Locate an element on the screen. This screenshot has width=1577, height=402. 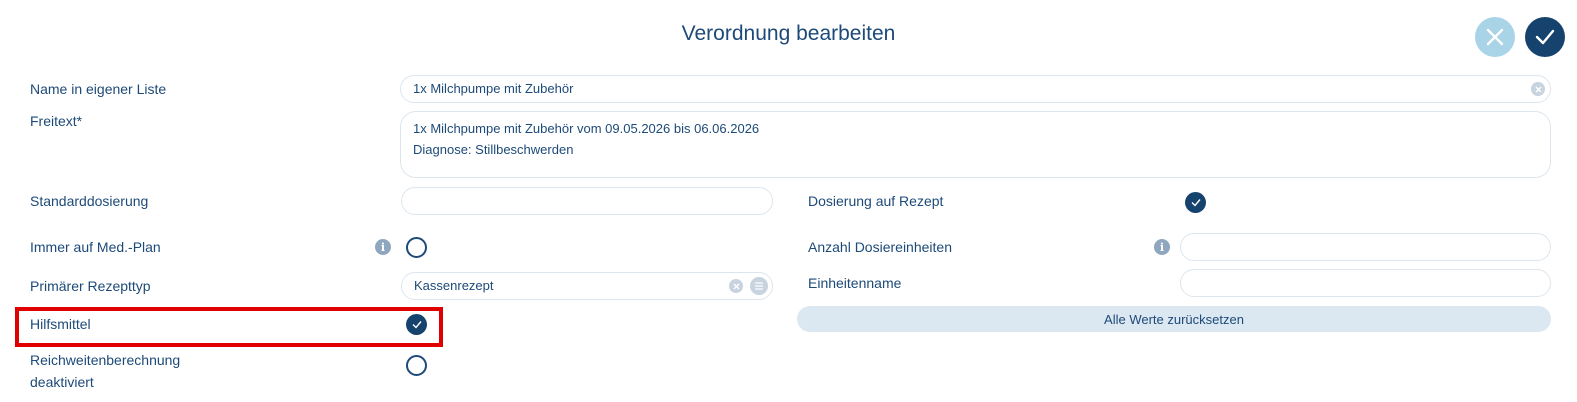
name-in-list-value: 1x Milchpumpe mit Zubehör is located at coordinates (493, 88).